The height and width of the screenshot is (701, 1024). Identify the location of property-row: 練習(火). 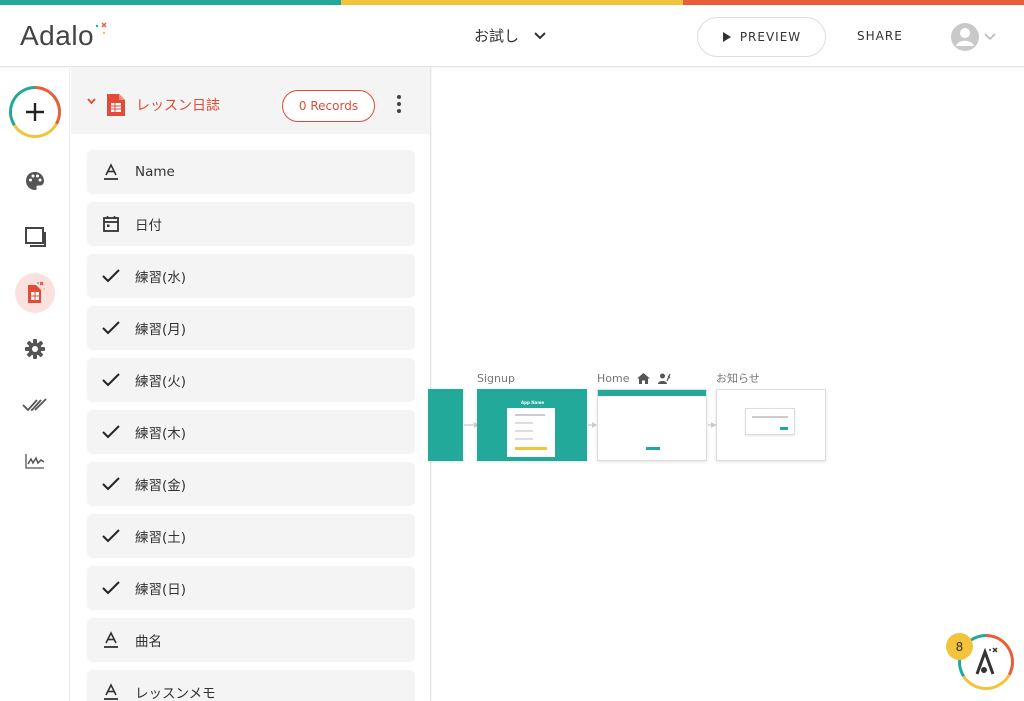
(251, 380).